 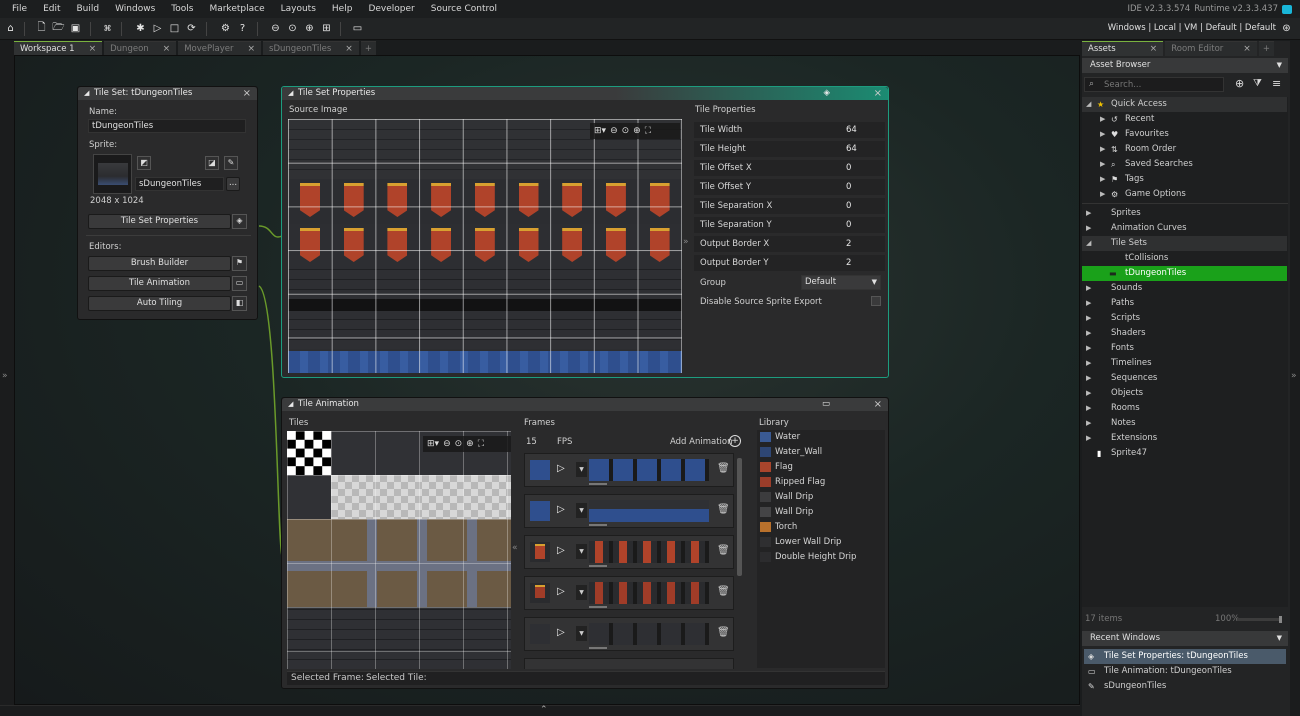 I want to click on menu-file: File, so click(x=19, y=9).